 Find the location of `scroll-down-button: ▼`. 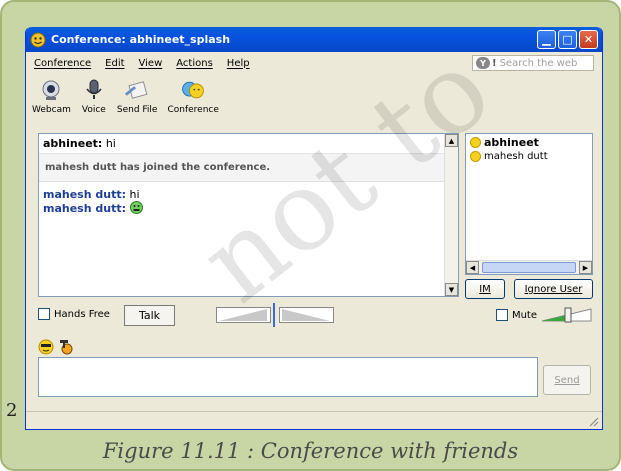

scroll-down-button: ▼ is located at coordinates (451, 289).